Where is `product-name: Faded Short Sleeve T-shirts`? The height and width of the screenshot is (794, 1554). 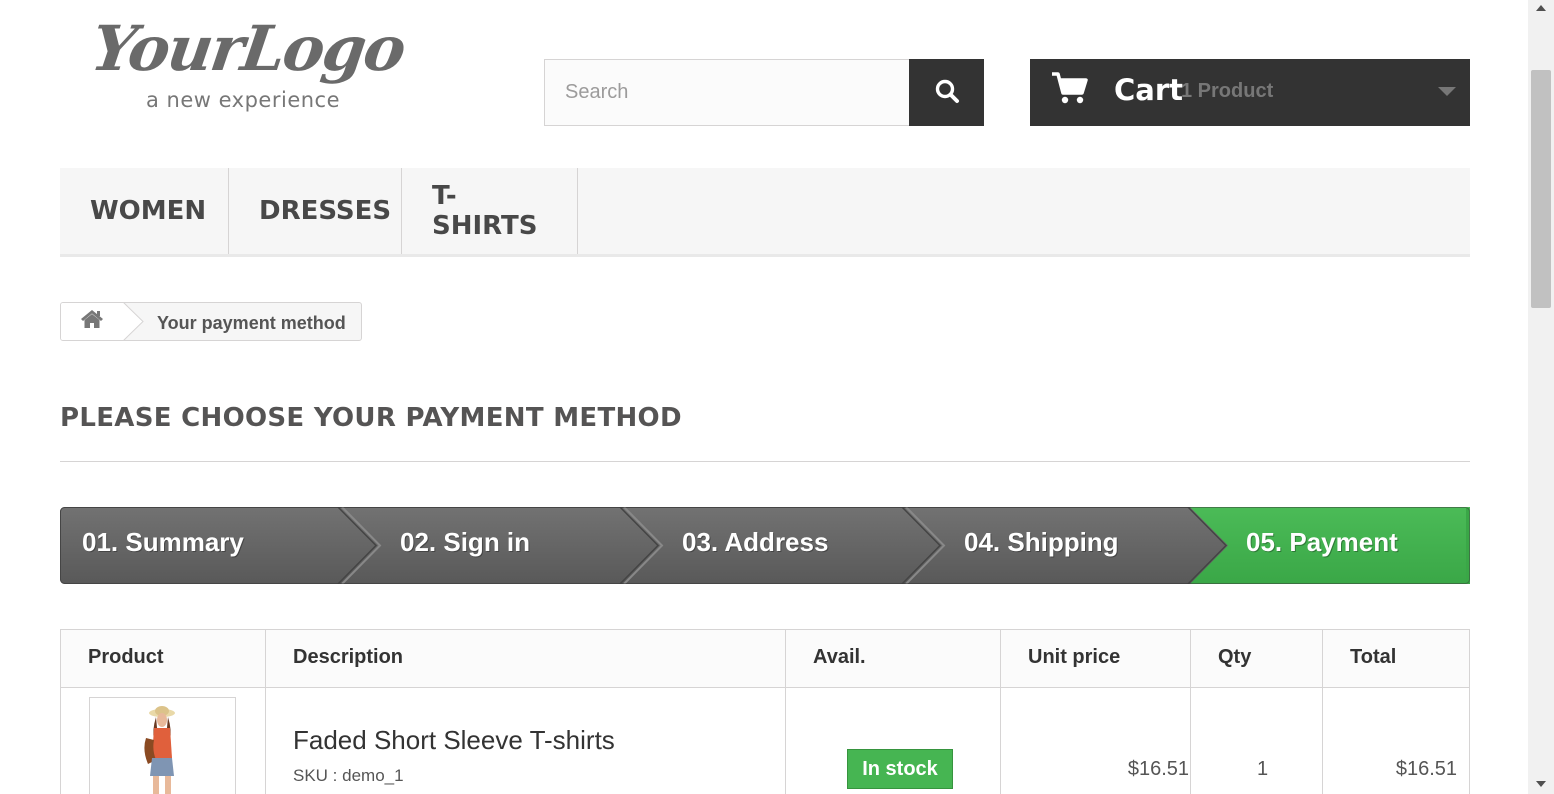
product-name: Faded Short Sleeve T-shirts is located at coordinates (454, 740).